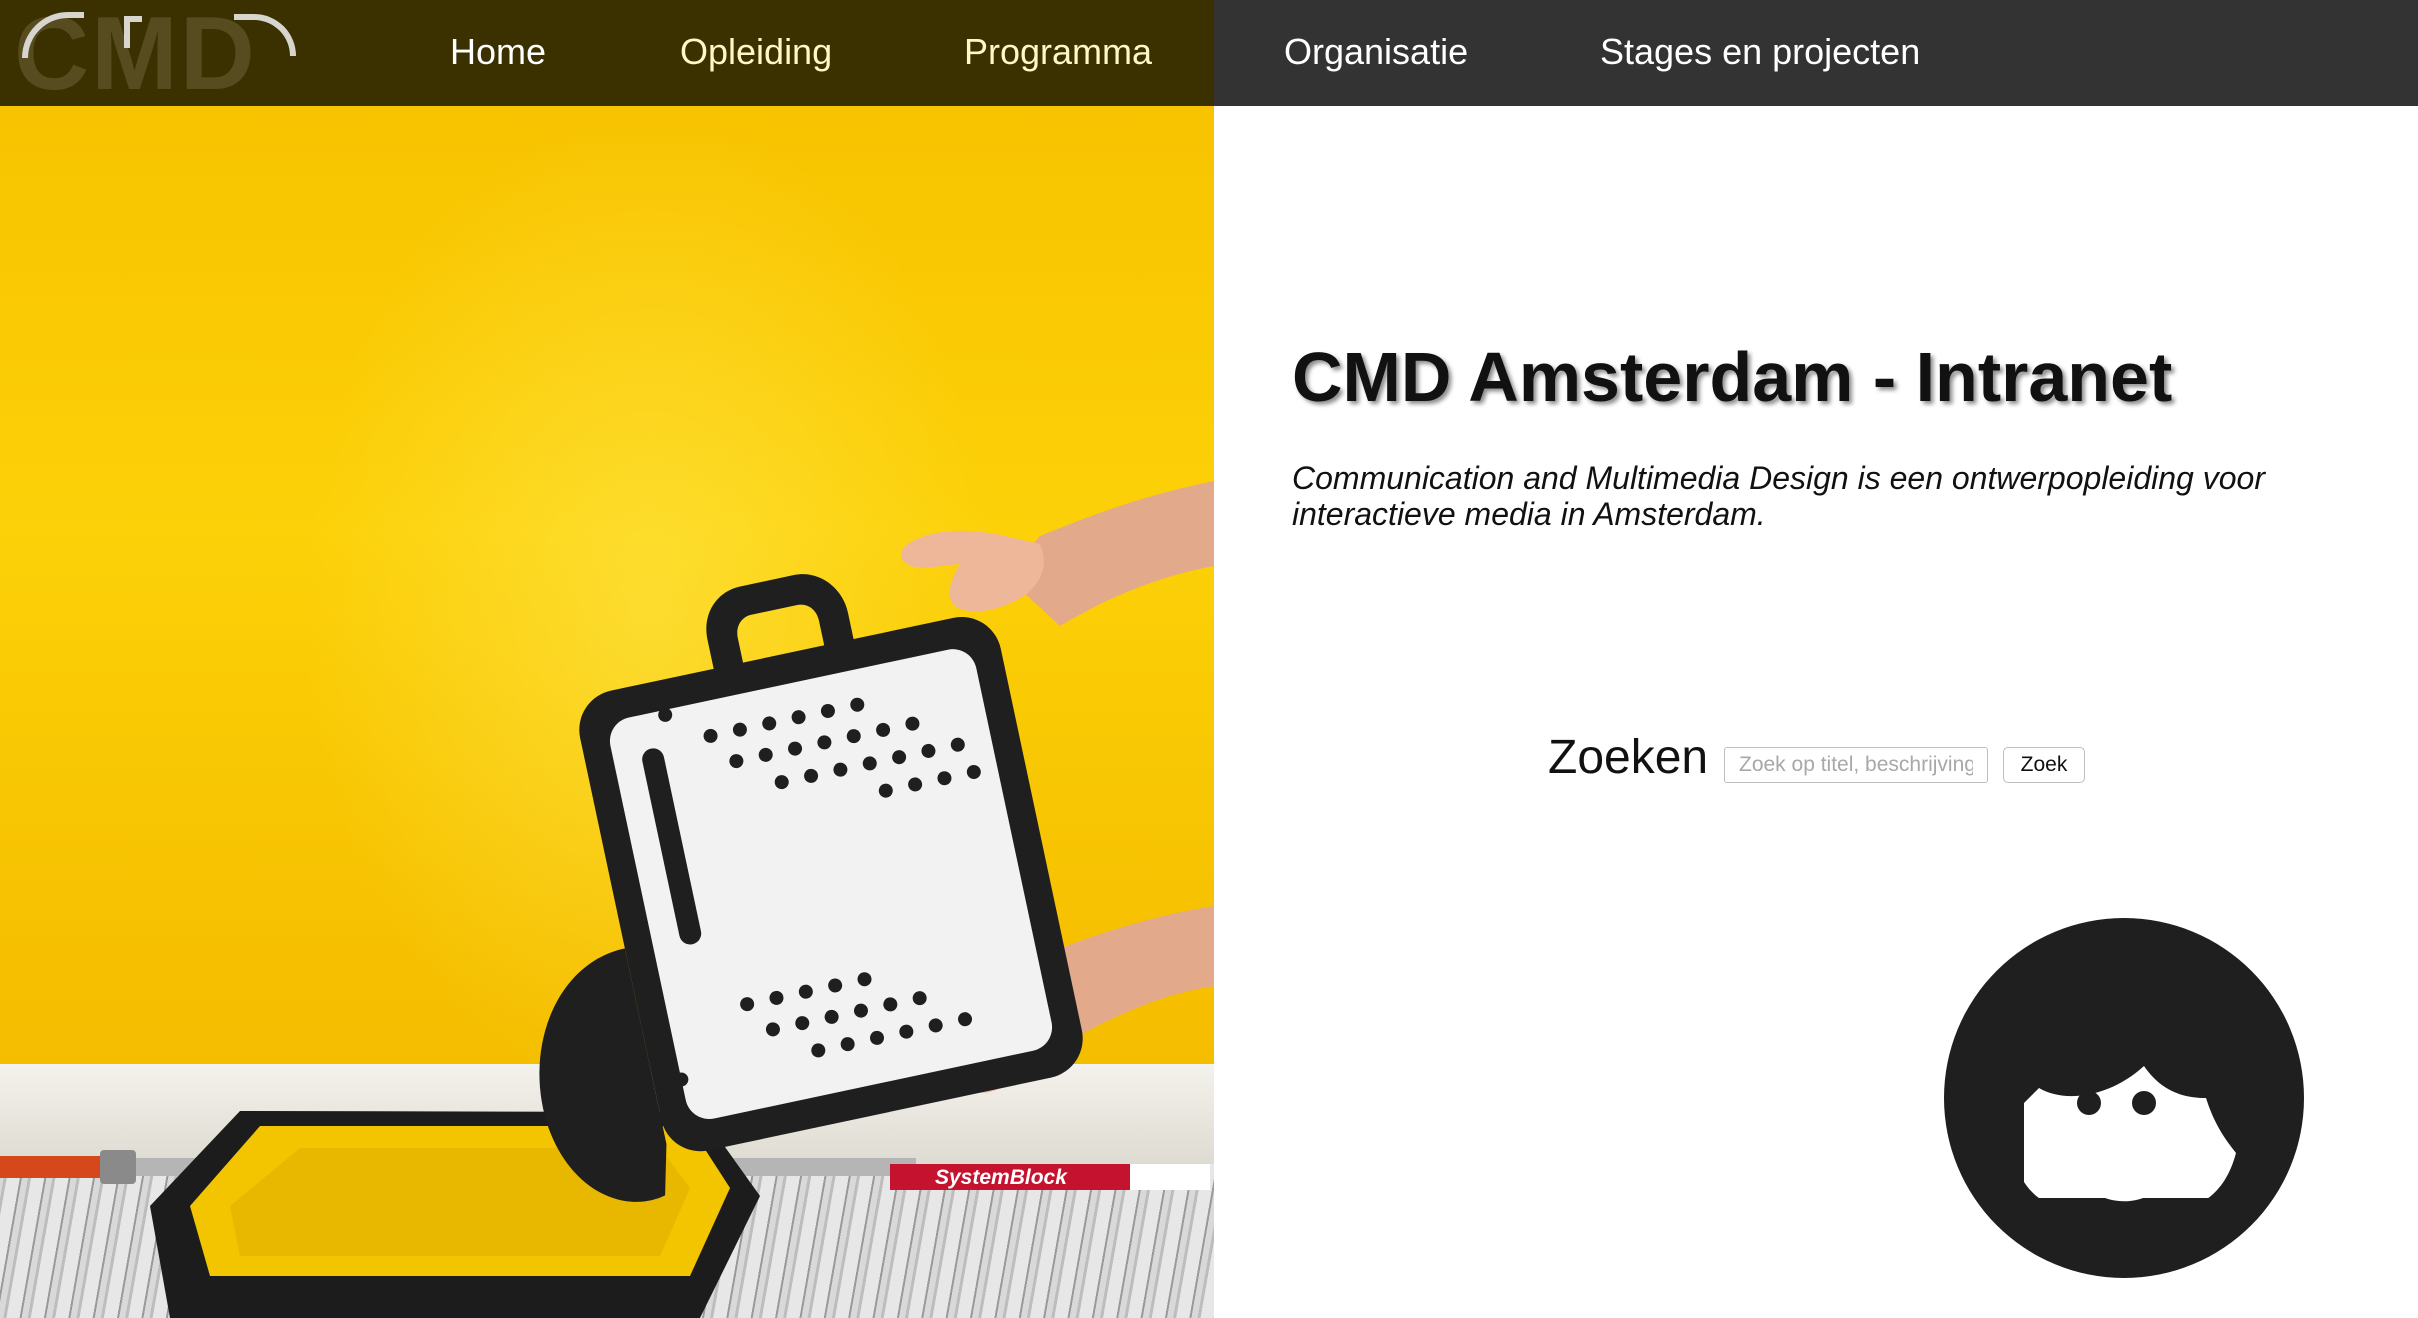 Image resolution: width=2418 pixels, height=1318 pixels. I want to click on bearded-face-icon, so click(2124, 1098).